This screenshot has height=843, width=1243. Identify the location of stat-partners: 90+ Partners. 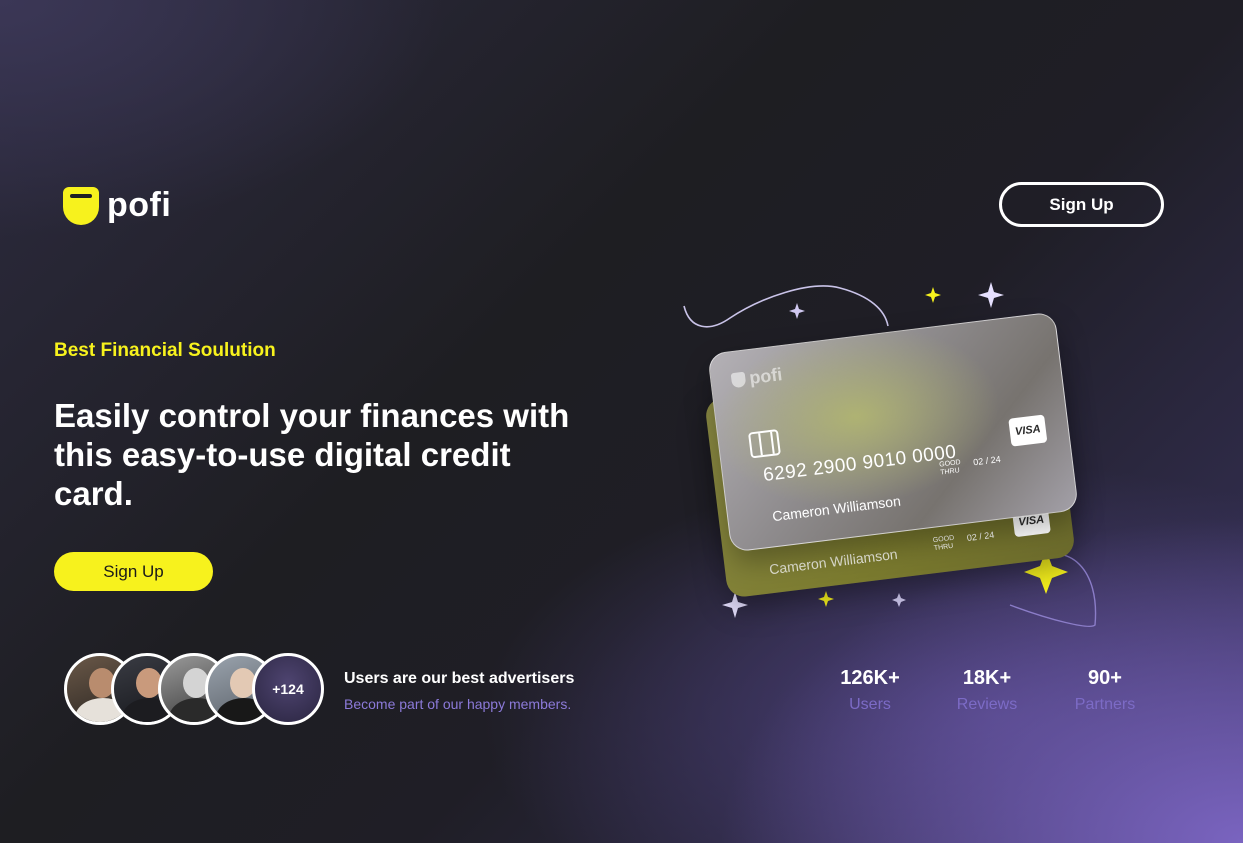
(1105, 690).